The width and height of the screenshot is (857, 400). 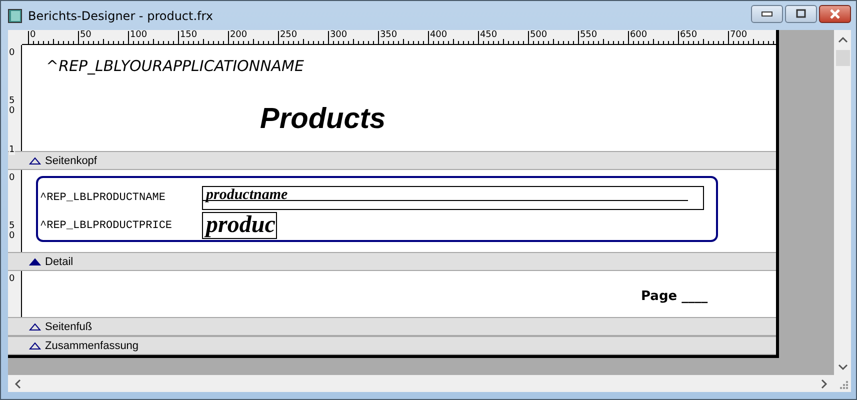 What do you see at coordinates (189, 35) in the screenshot?
I see `ruler-label: 150` at bounding box center [189, 35].